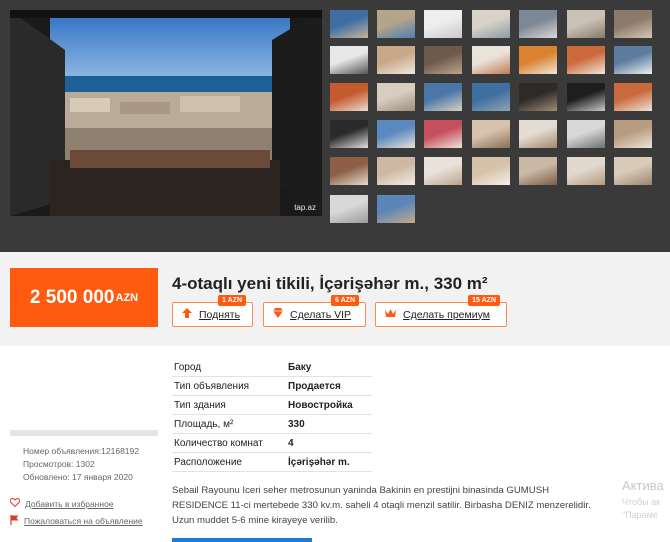  I want to click on raise-button: Поднять 1 AZN, so click(212, 311).